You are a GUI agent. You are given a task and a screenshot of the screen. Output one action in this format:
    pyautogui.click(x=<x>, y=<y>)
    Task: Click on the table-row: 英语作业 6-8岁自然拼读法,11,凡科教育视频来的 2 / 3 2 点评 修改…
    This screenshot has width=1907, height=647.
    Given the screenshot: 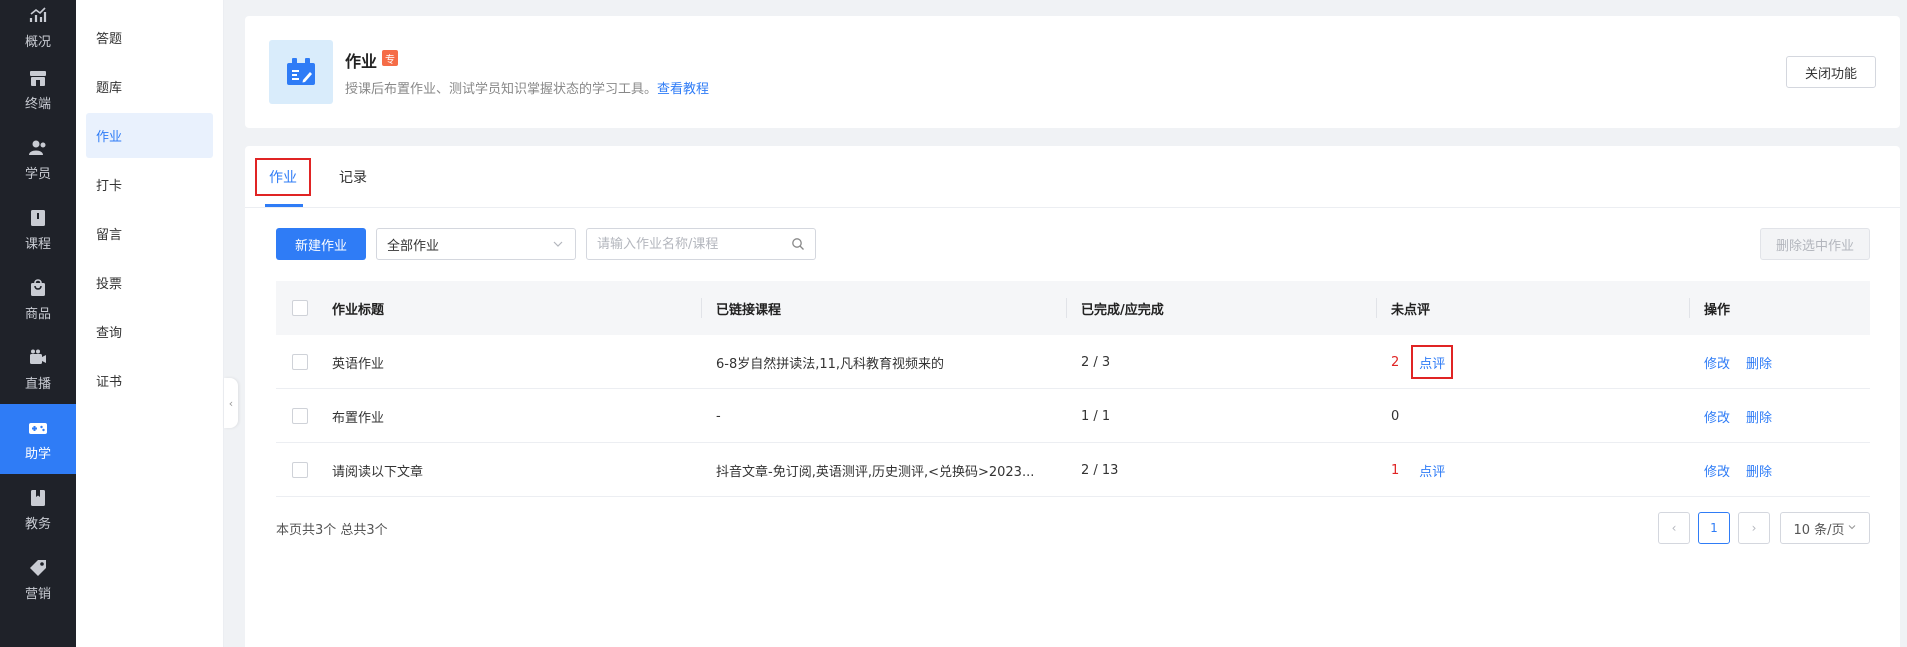 What is the action you would take?
    pyautogui.click(x=1073, y=362)
    